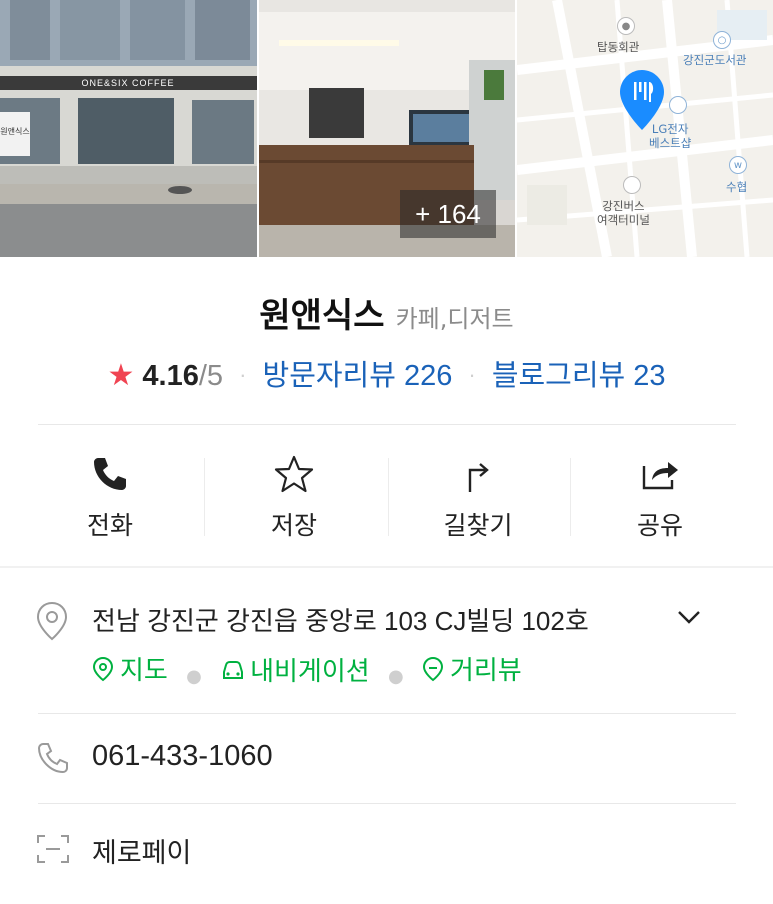 The image size is (773, 904). What do you see at coordinates (670, 143) in the screenshot?
I see `map-label-lg-line2: 베스트샵` at bounding box center [670, 143].